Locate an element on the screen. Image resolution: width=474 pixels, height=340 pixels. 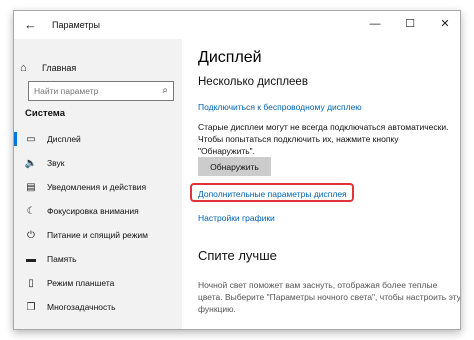
sidebar-item: 🔈 Звук is located at coordinates (98, 163).